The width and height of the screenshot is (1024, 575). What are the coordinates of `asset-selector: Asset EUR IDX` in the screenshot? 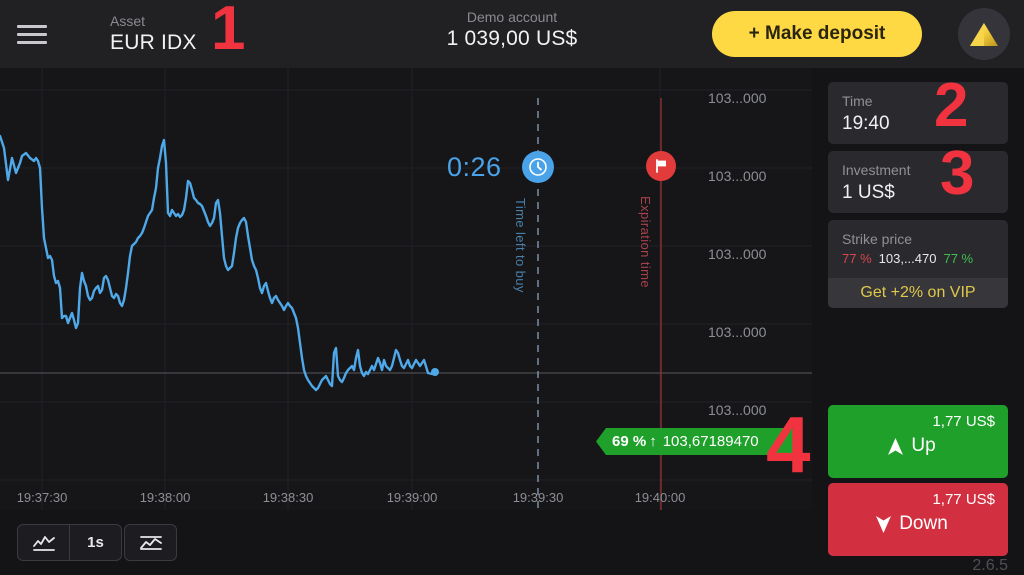 It's located at (153, 34).